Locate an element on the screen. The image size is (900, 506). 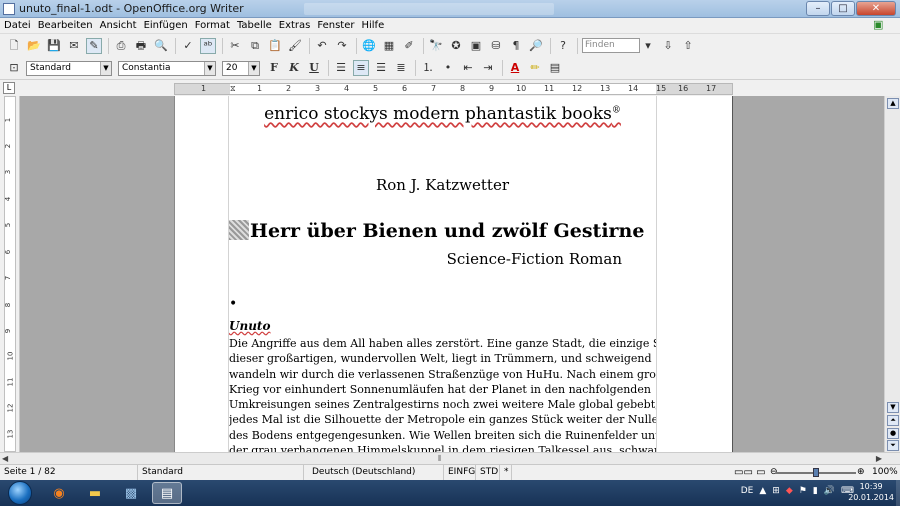
language-bar-icon: DE is located at coordinates (747, 491).